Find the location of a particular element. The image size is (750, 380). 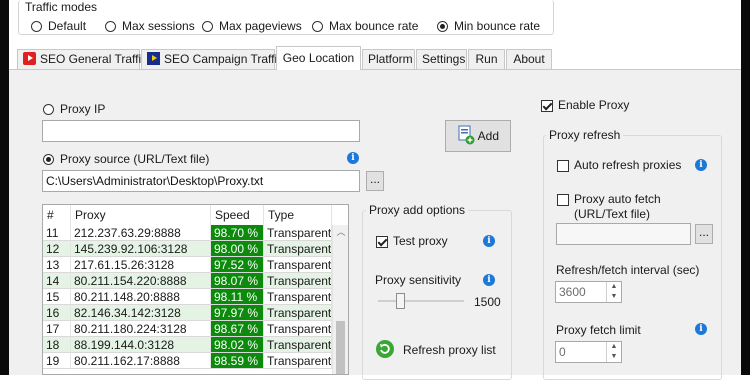

mode-default: Default is located at coordinates (58, 26).